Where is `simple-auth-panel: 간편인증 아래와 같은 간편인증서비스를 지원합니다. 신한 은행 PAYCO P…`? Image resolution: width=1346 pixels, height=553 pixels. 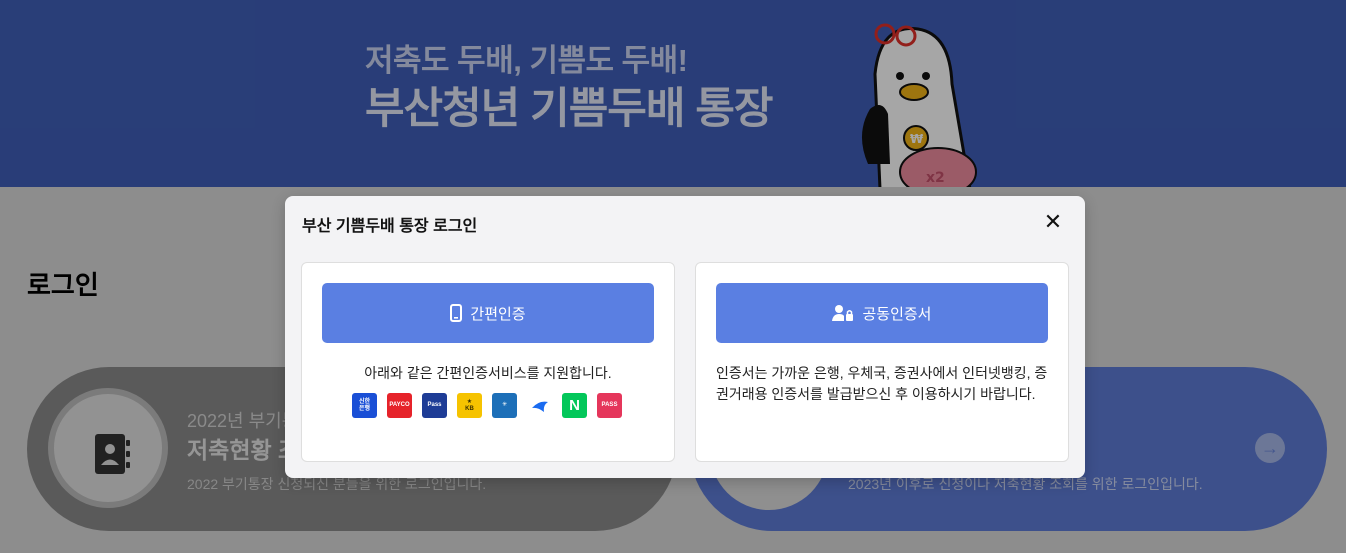
simple-auth-panel: 간편인증 아래와 같은 간편인증서비스를 지원합니다. 신한 은행 PAYCO P… is located at coordinates (488, 362).